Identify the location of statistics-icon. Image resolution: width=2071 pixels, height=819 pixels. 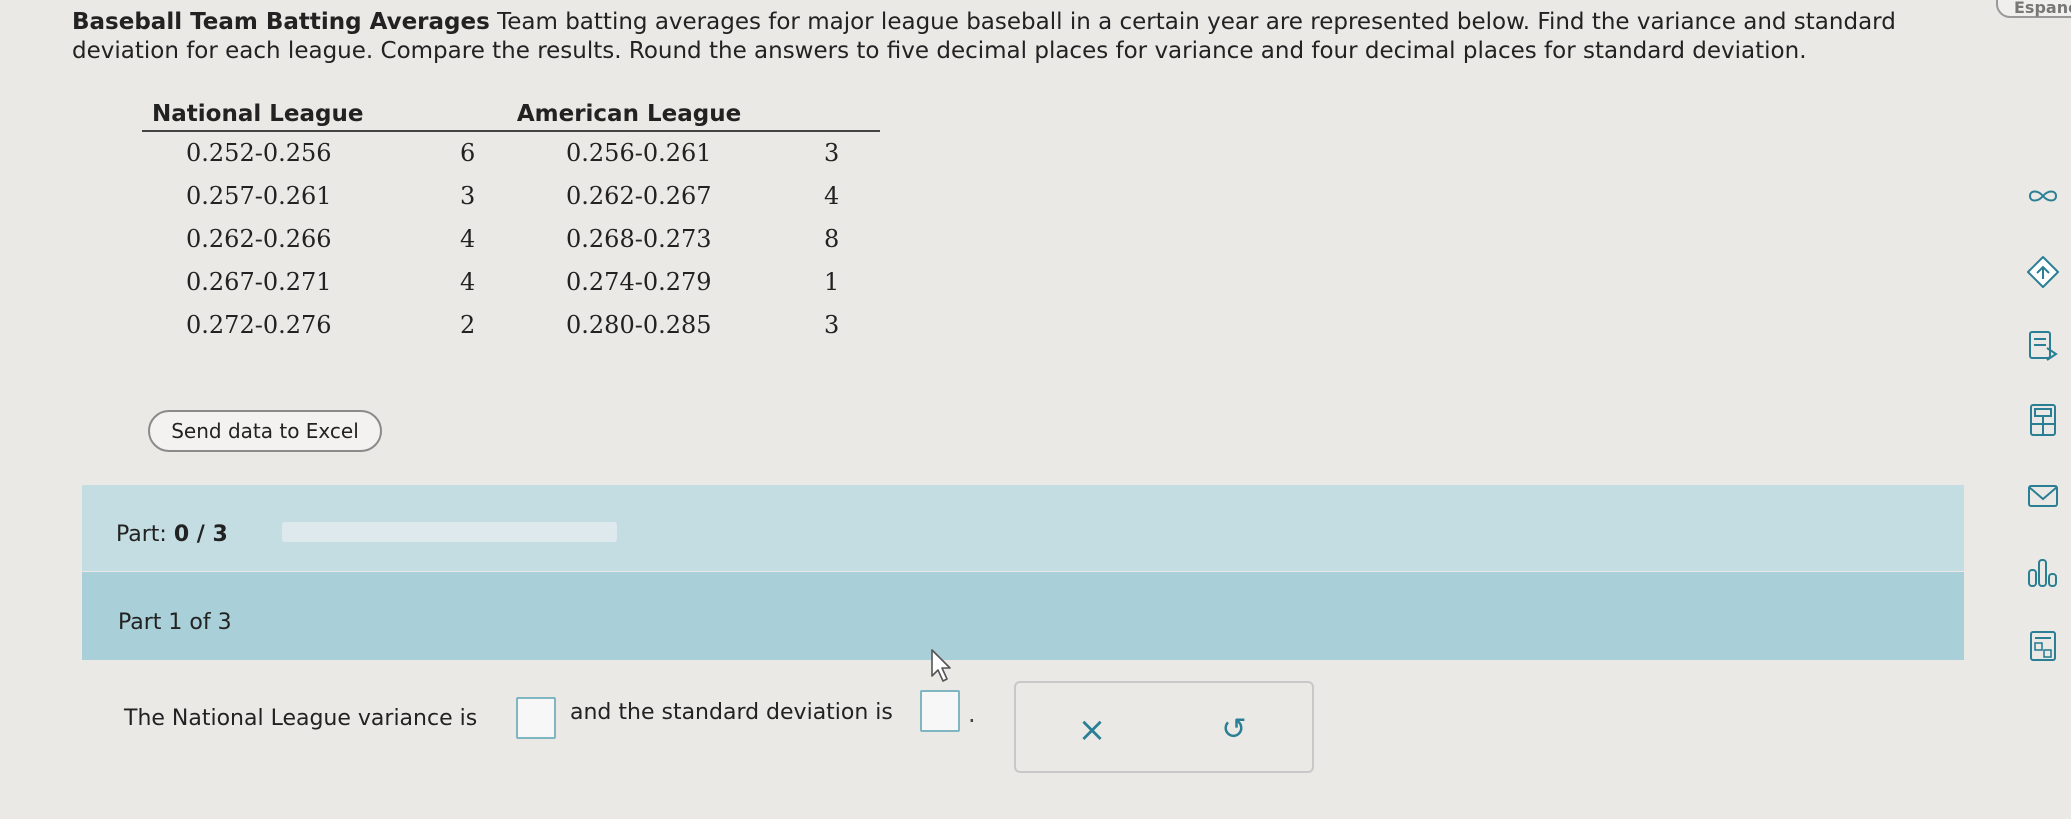
(2043, 572).